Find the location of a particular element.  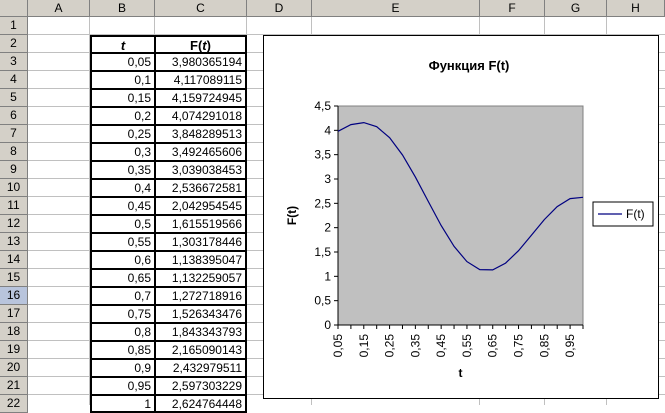

row-header-3: 3 is located at coordinates (14, 62).